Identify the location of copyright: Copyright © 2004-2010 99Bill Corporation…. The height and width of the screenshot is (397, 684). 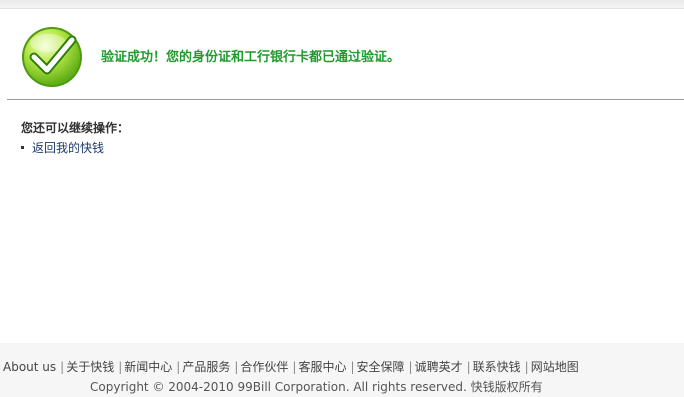
(316, 387).